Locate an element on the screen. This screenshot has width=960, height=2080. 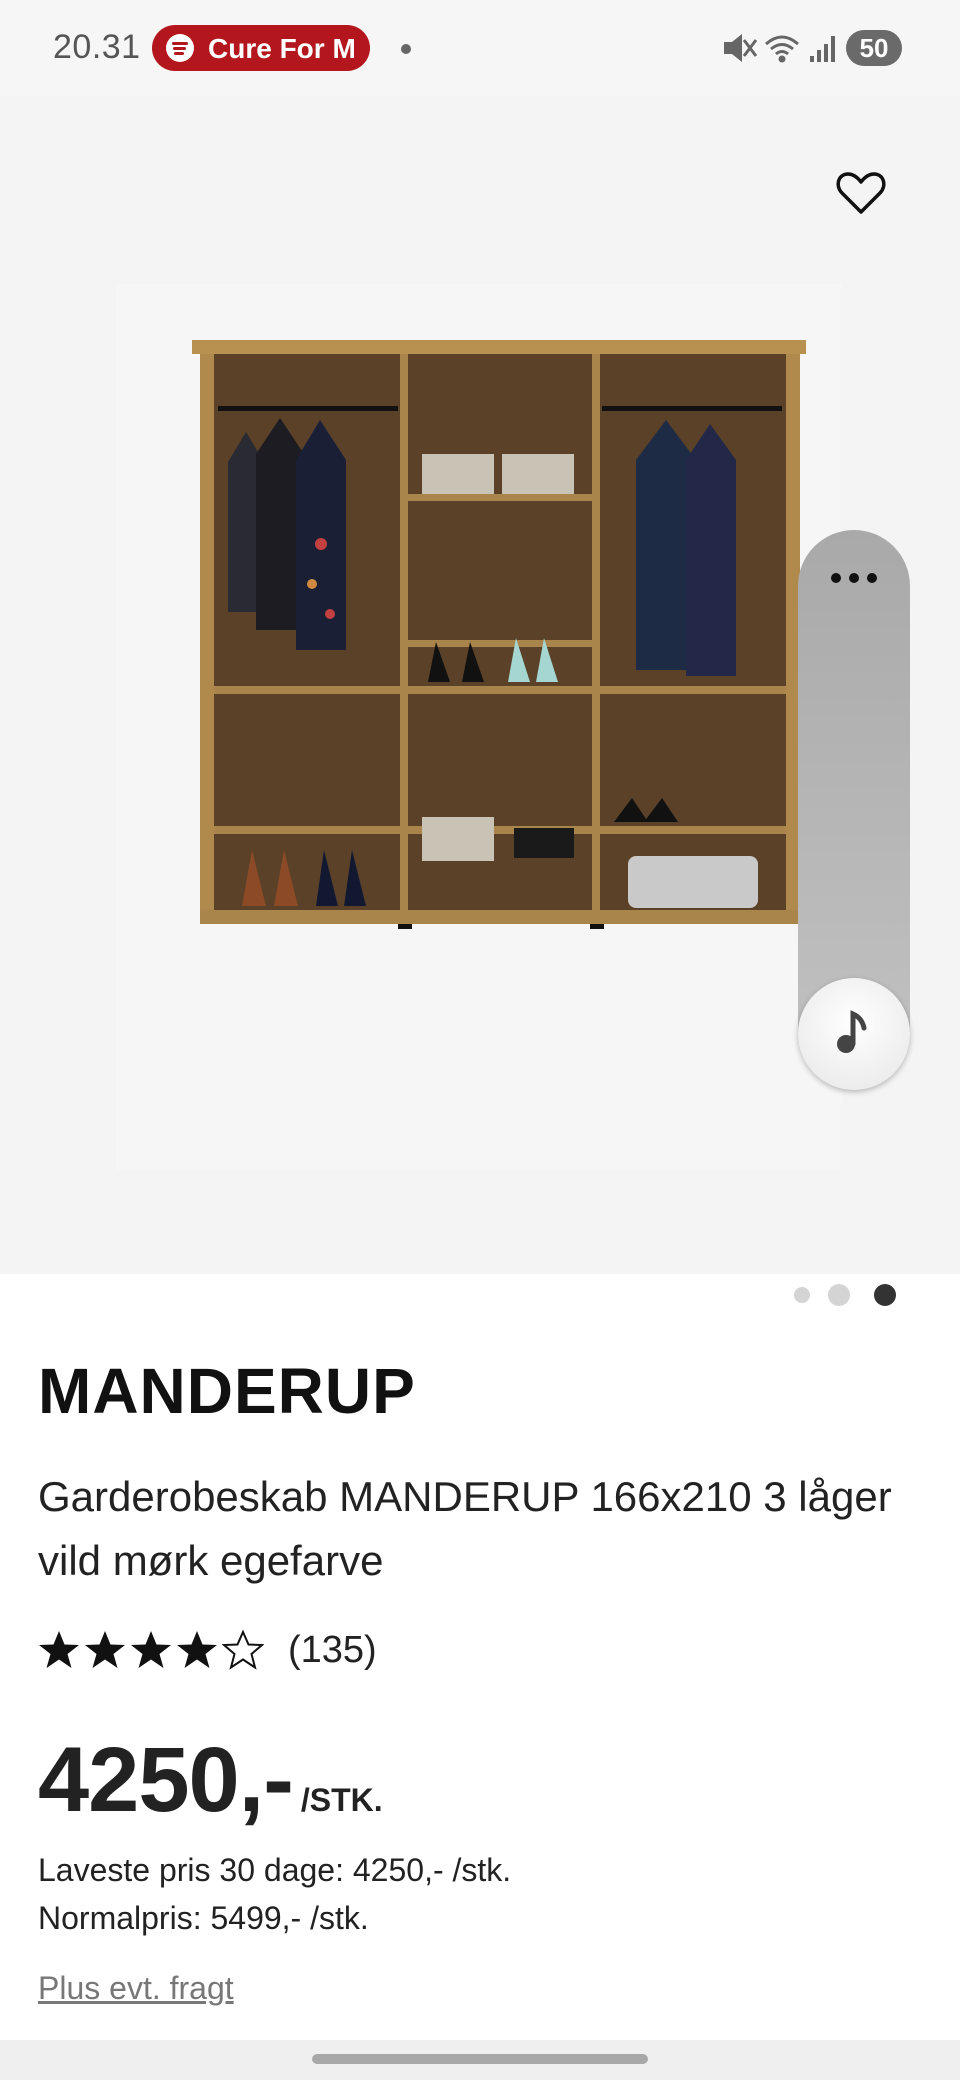
heart-outline-icon is located at coordinates (861, 193).